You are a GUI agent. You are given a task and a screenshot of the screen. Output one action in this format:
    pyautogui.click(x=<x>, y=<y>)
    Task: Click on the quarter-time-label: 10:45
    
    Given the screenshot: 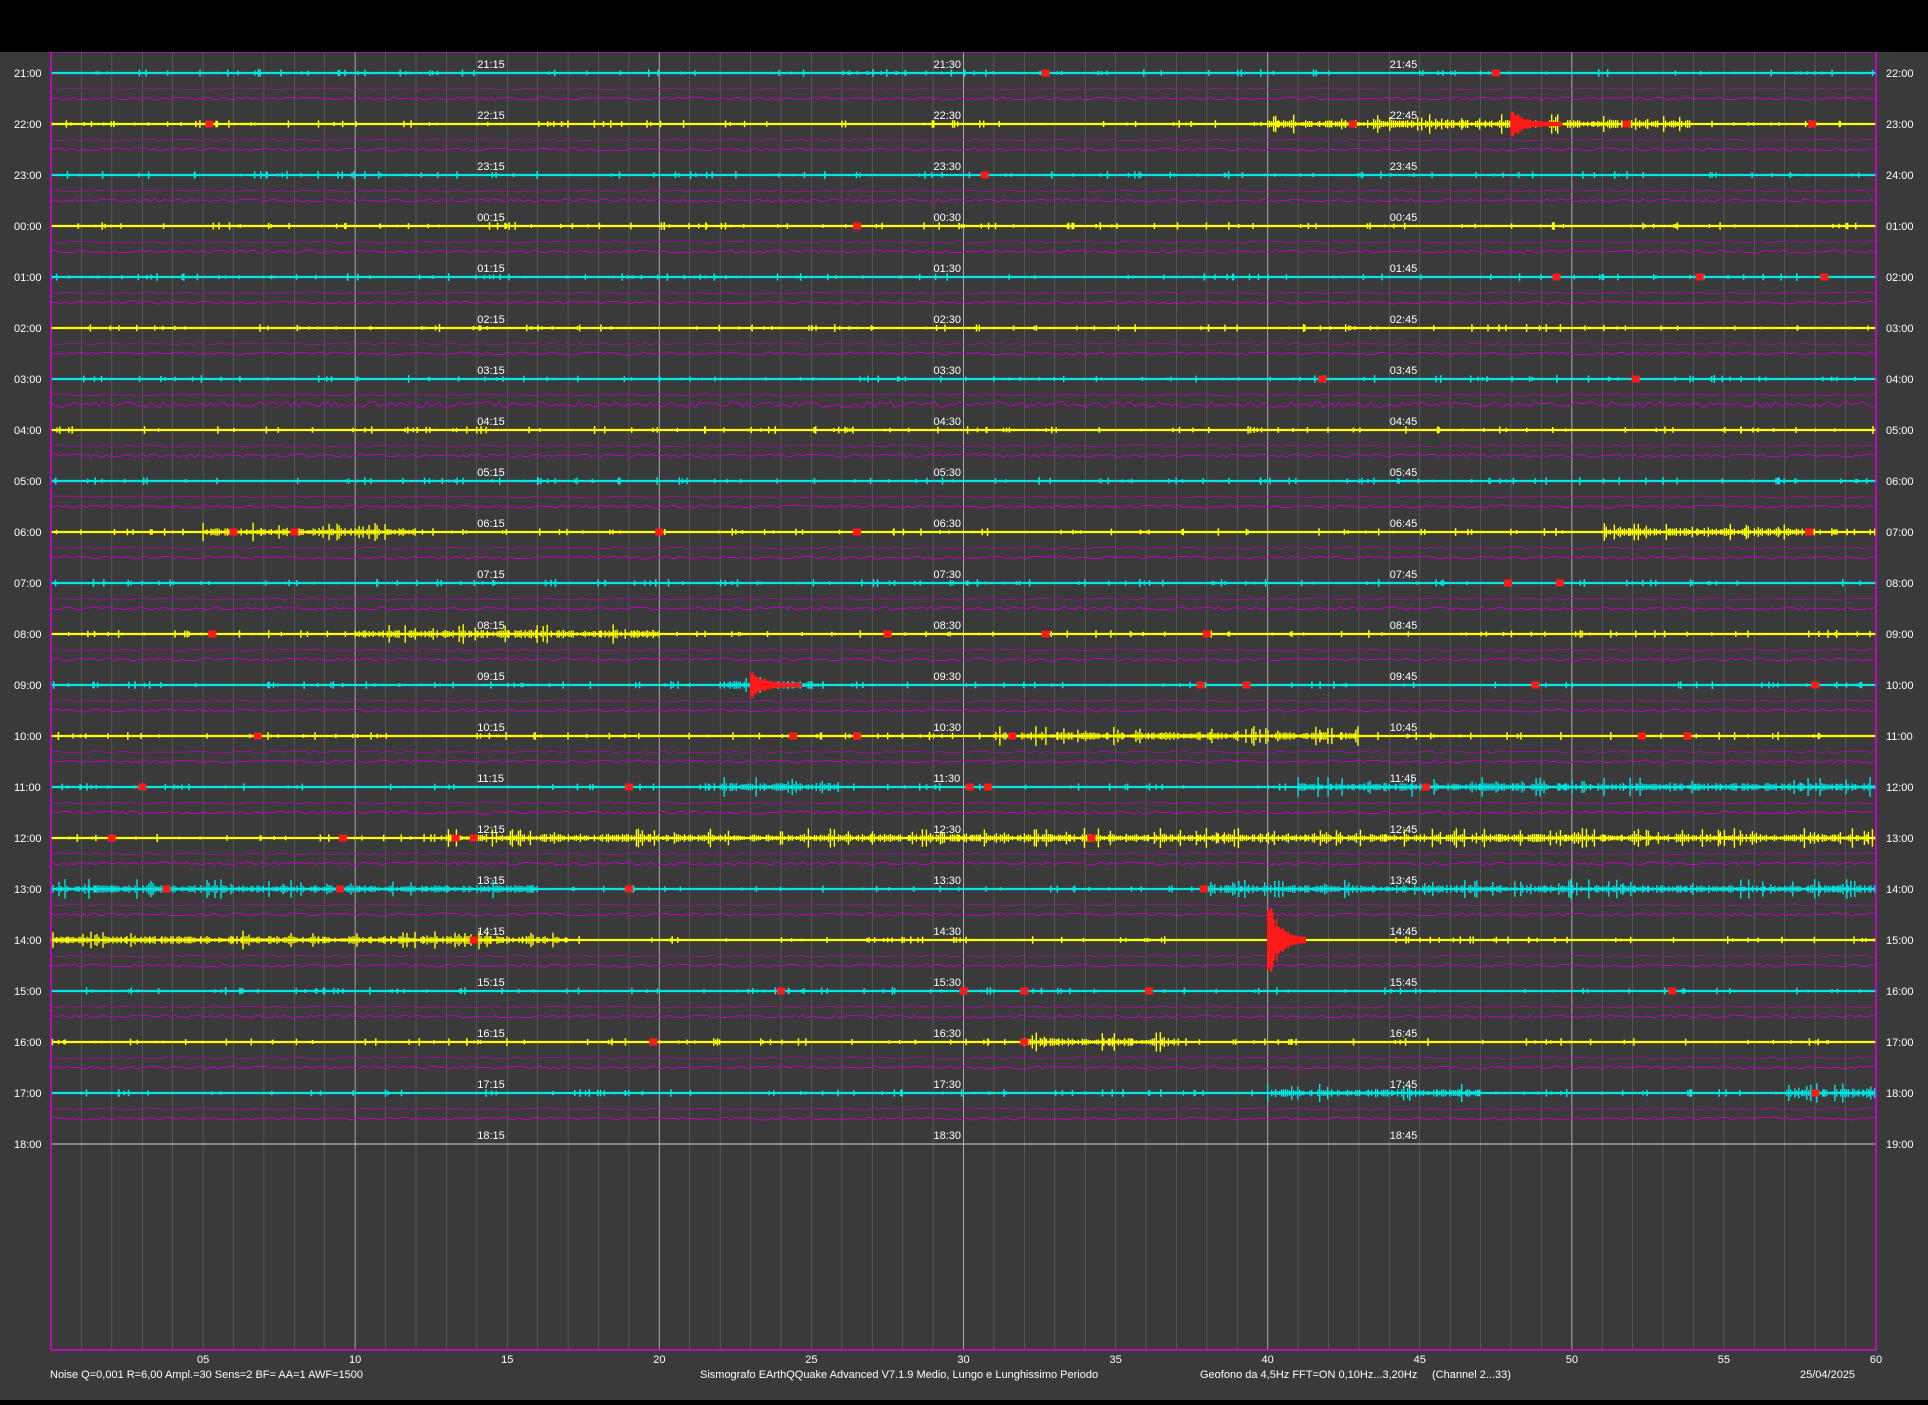 What is the action you would take?
    pyautogui.click(x=1404, y=728)
    